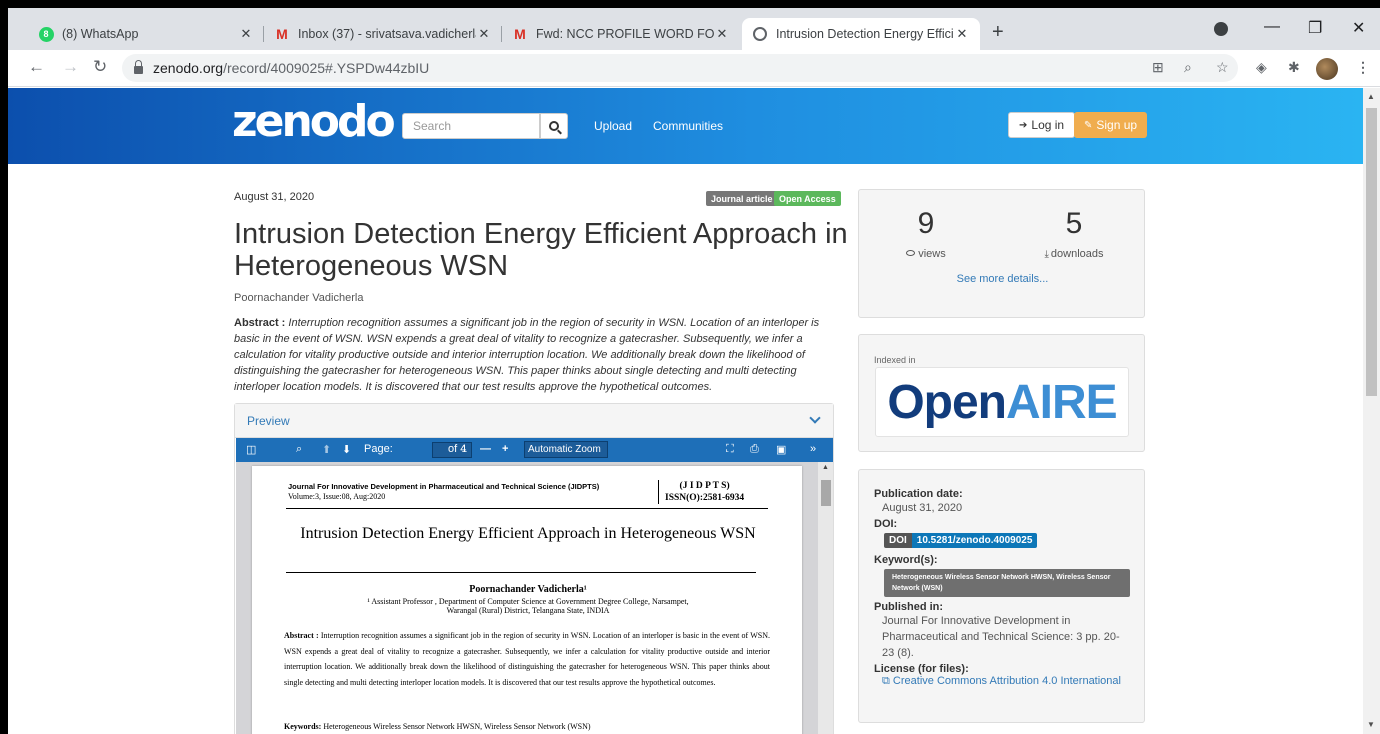  Describe the element at coordinates (760, 34) in the screenshot. I see `globe-icon` at that location.